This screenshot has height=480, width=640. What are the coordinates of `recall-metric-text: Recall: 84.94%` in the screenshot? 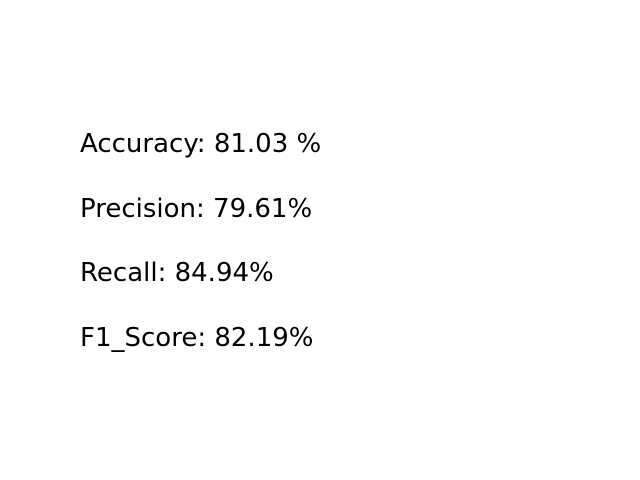 It's located at (177, 273).